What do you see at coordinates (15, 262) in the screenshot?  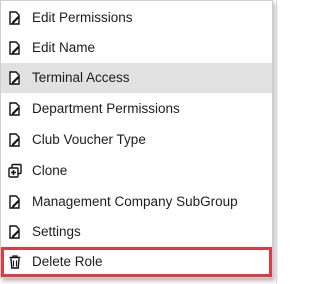 I see `trash-icon` at bounding box center [15, 262].